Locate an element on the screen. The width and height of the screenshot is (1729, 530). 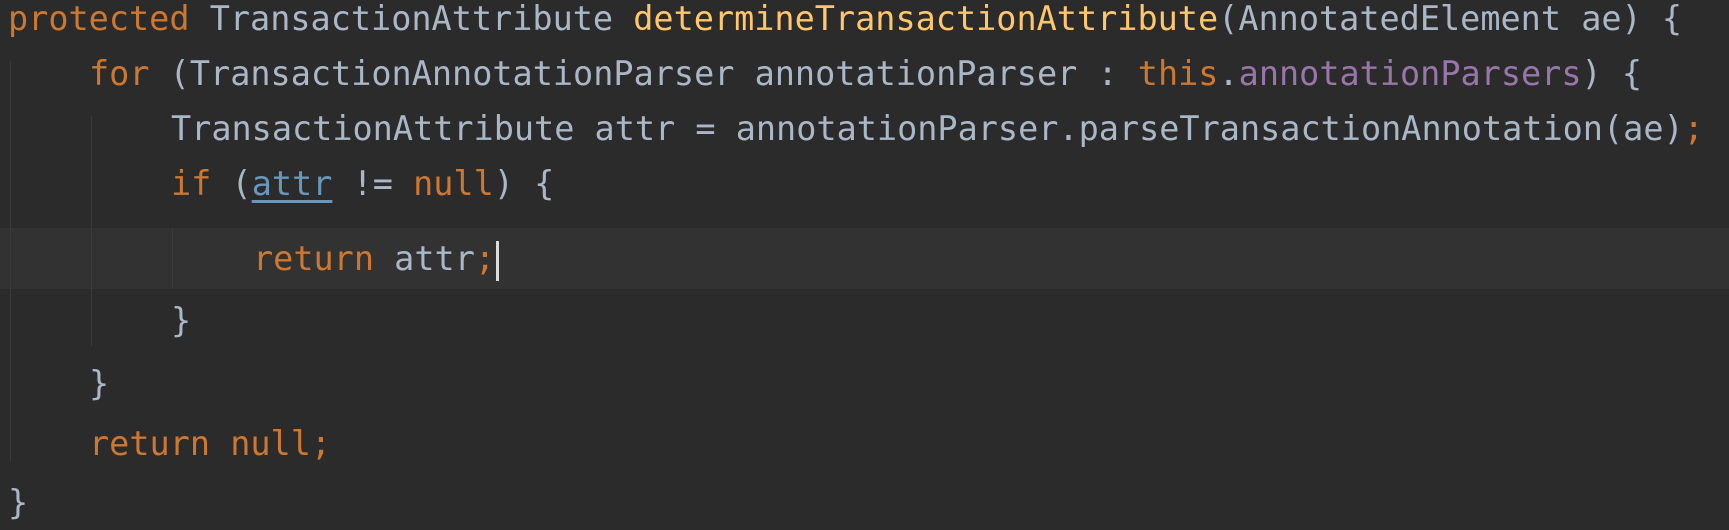
return-value: attr is located at coordinates (424, 258).